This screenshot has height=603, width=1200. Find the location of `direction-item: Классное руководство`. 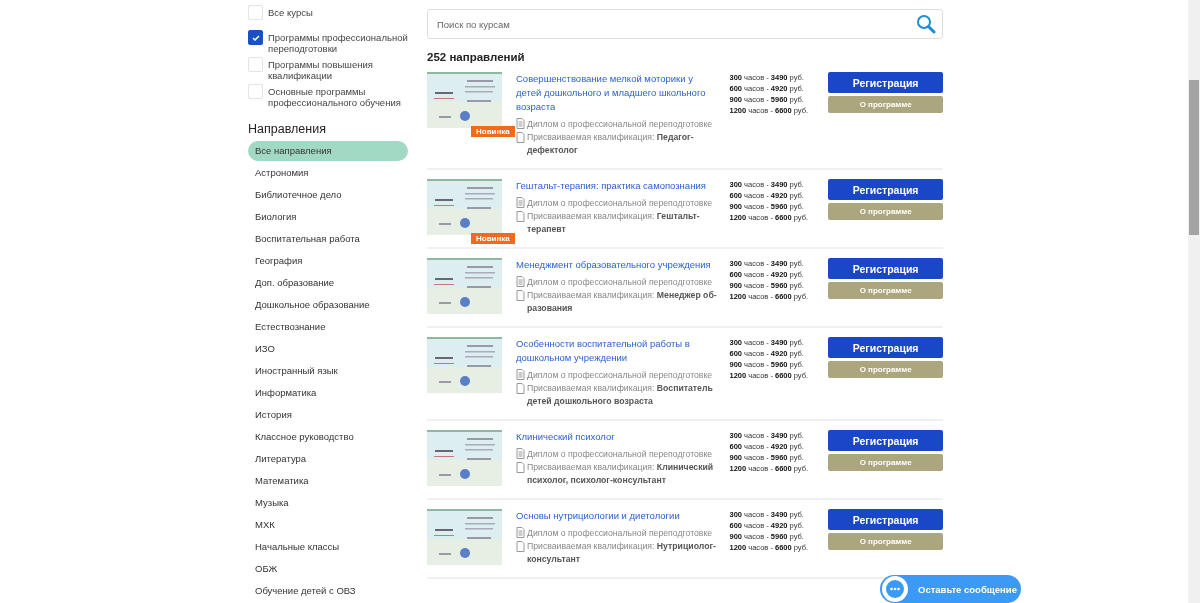

direction-item: Классное руководство is located at coordinates (328, 437).